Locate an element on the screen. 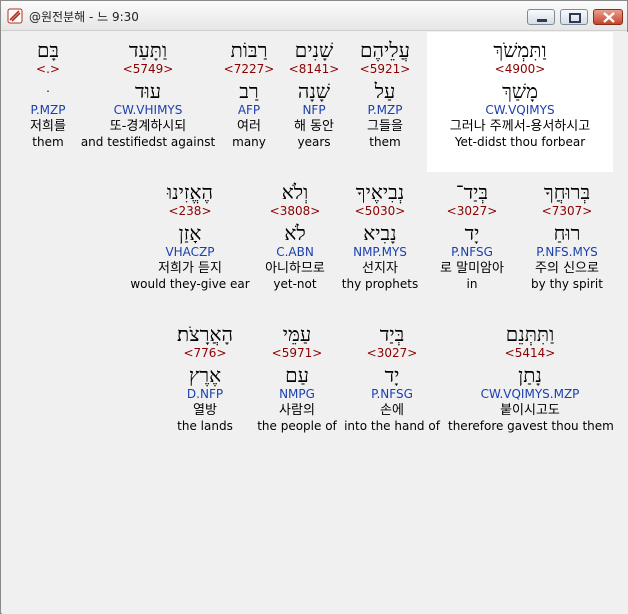 The height and width of the screenshot is (614, 628). hebrew-word: בָּם is located at coordinates (48, 50).